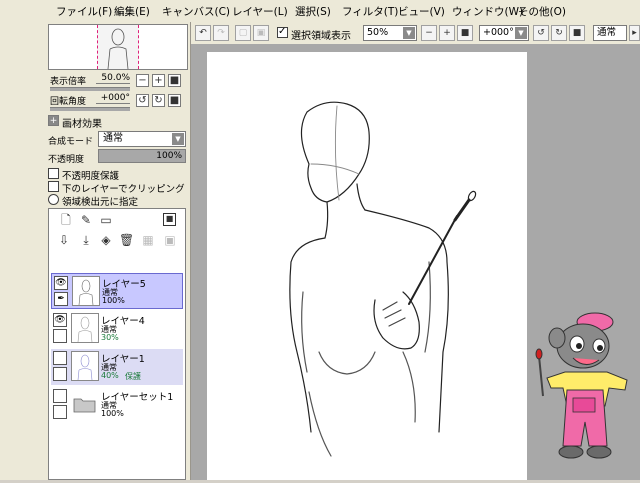 This screenshot has height=483, width=640. I want to click on angle-select: +000° ▼, so click(504, 33).